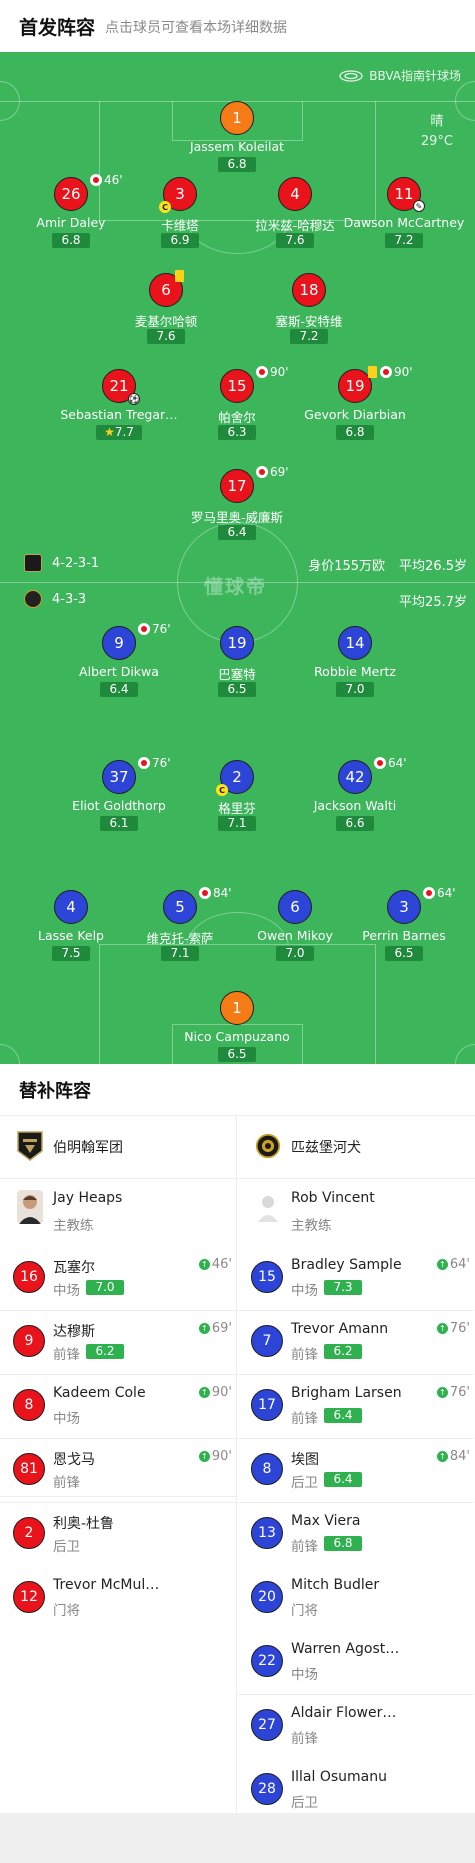 This screenshot has width=475, height=1863. I want to click on player-name: Jackson Walti, so click(355, 805).